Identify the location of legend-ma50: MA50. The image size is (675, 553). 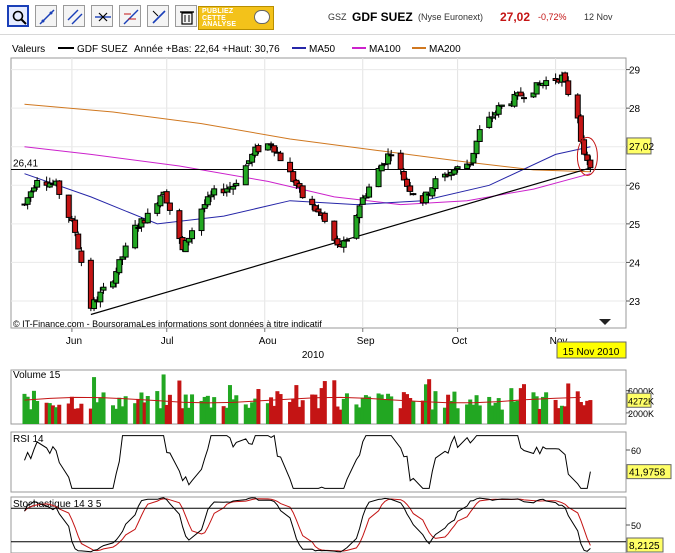
(322, 49).